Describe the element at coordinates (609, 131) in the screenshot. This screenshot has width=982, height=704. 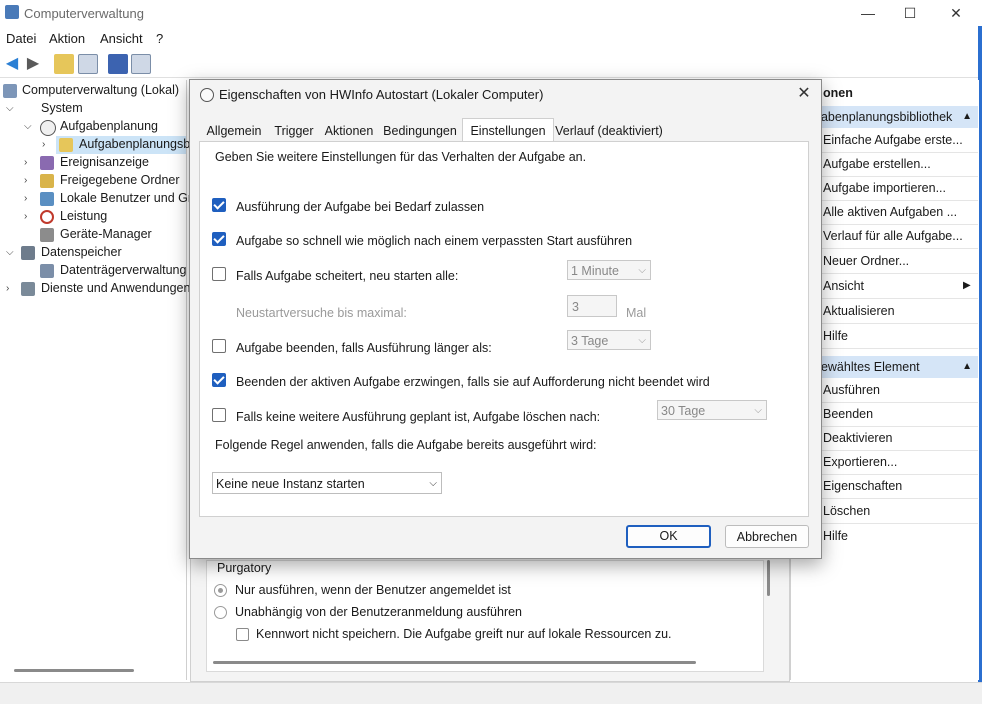
I see `tab-verlauf: Verlauf (deaktiviert)` at that location.